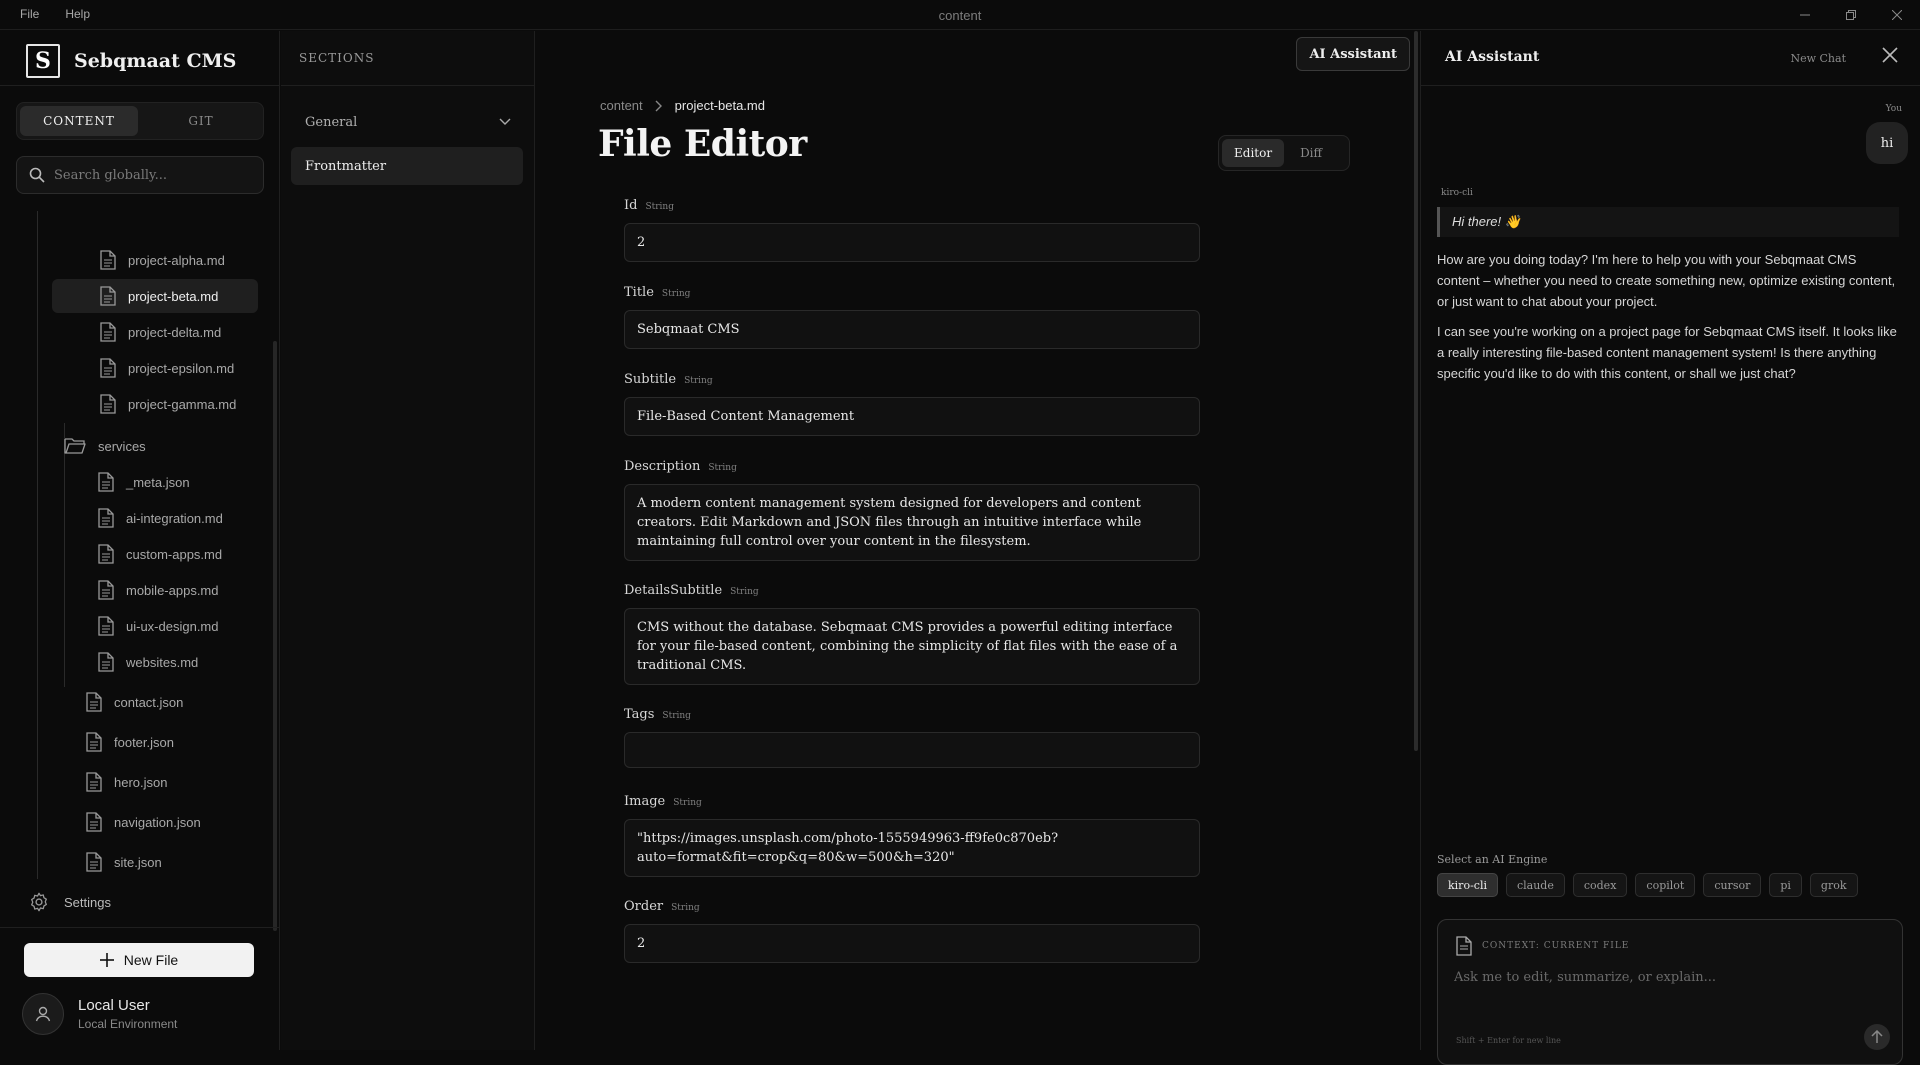 This screenshot has height=1065, width=1920. What do you see at coordinates (149, 702) in the screenshot?
I see `file-name: contact.json` at bounding box center [149, 702].